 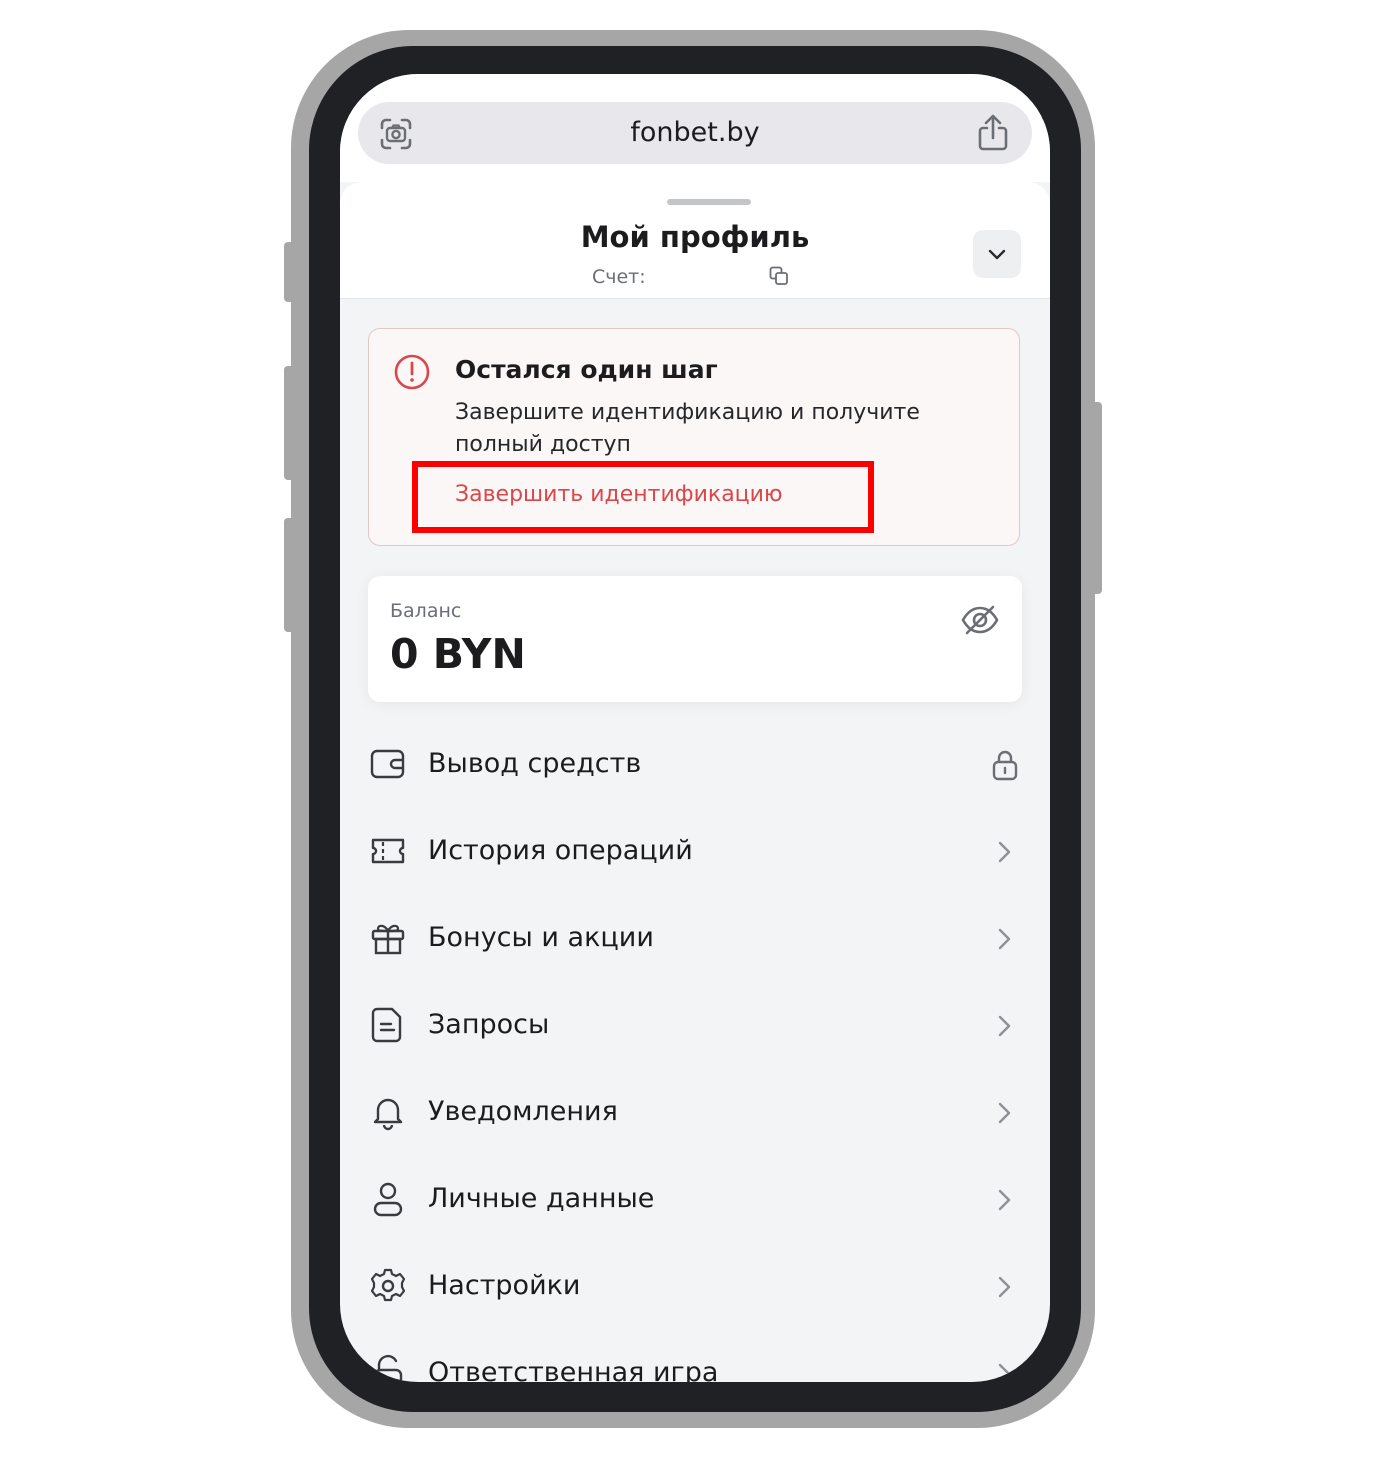 I want to click on menu-item-personal-data: Личные данные, so click(x=695, y=1199).